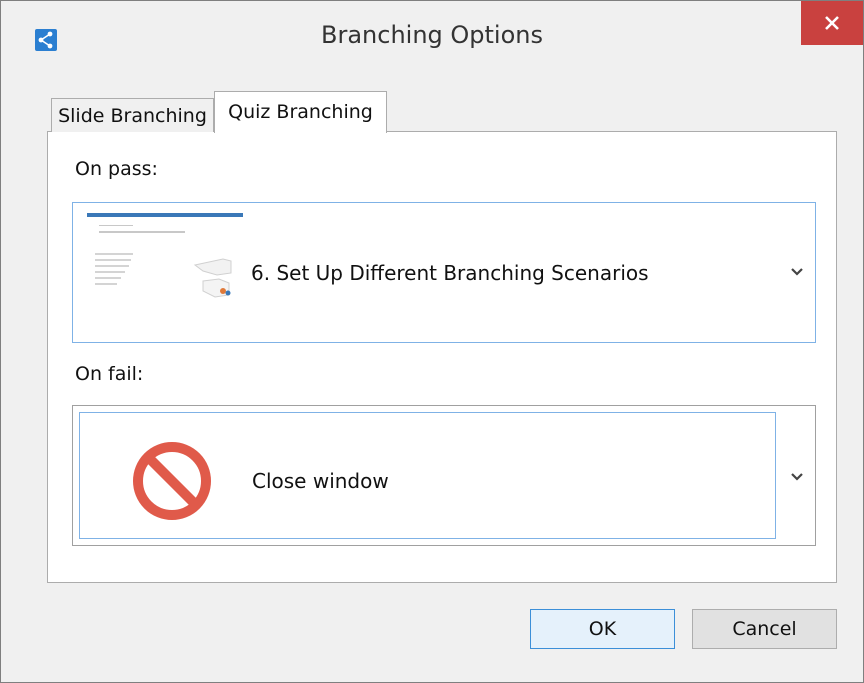 This screenshot has height=683, width=864. I want to click on on-pass-selected-text: 6. Set Up Different Branching Scenarios, so click(450, 273).